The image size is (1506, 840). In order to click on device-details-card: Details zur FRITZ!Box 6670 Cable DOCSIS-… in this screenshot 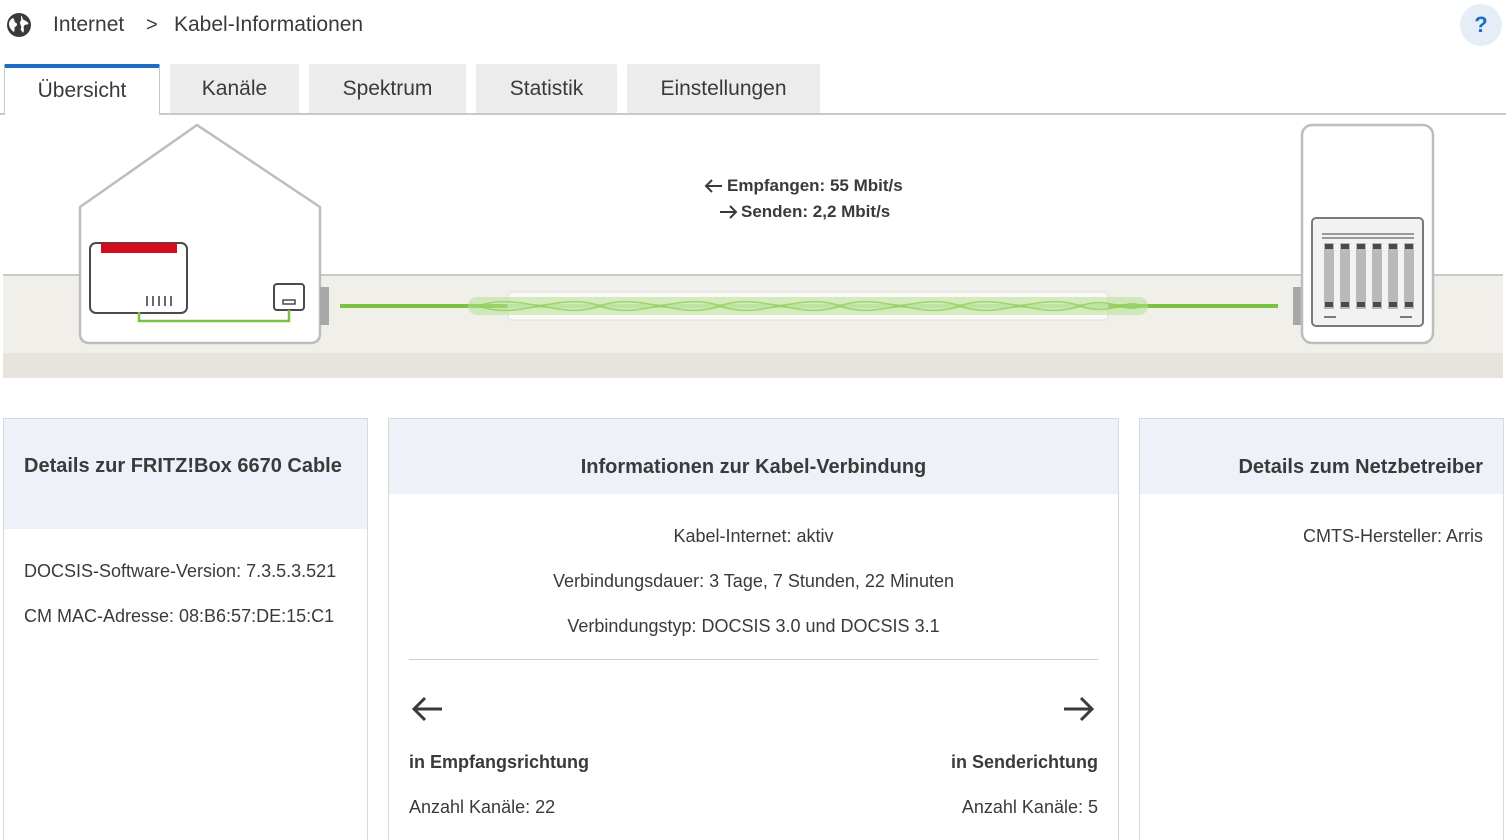, I will do `click(185, 629)`.